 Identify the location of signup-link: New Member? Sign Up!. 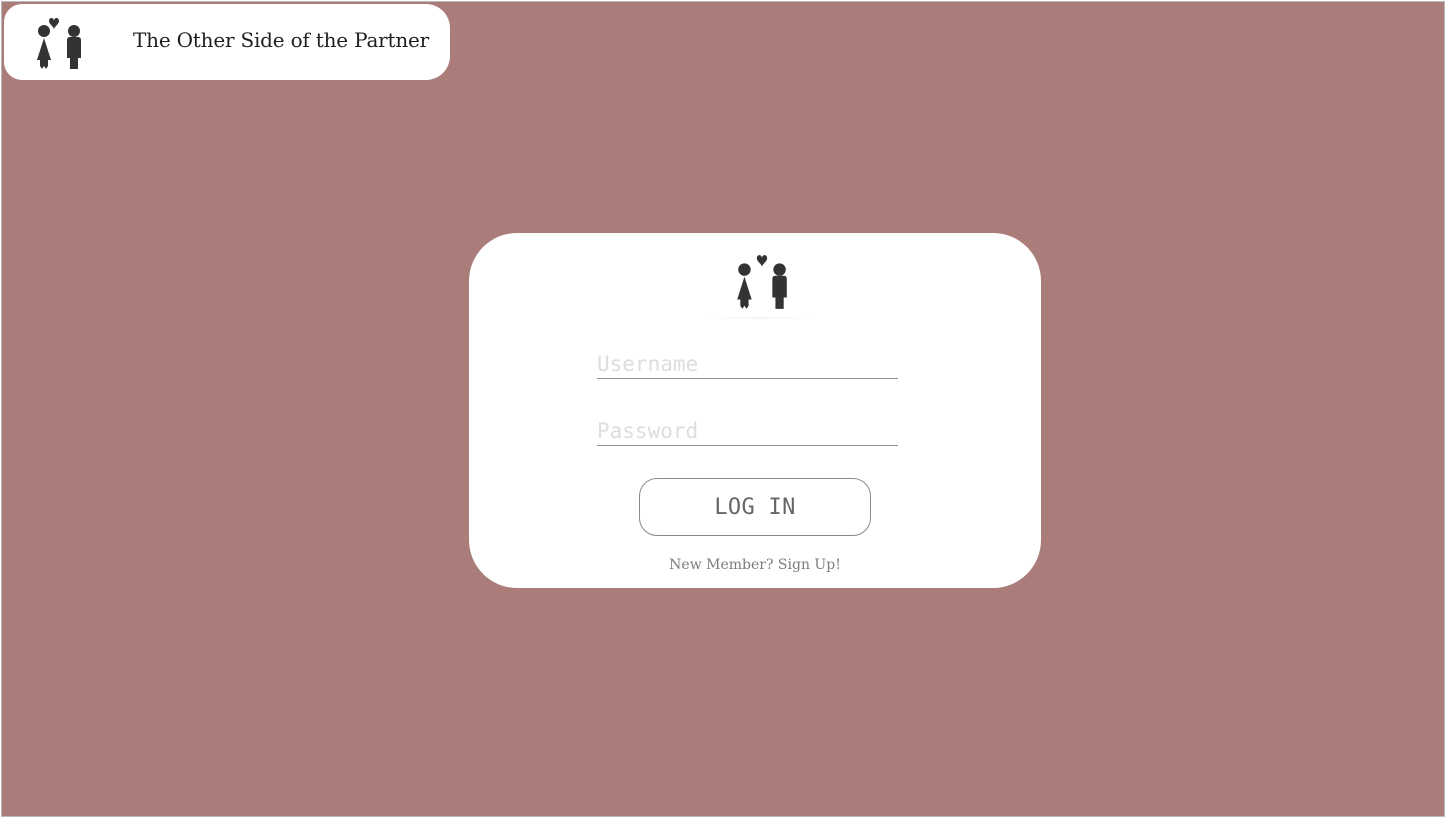
(755, 565).